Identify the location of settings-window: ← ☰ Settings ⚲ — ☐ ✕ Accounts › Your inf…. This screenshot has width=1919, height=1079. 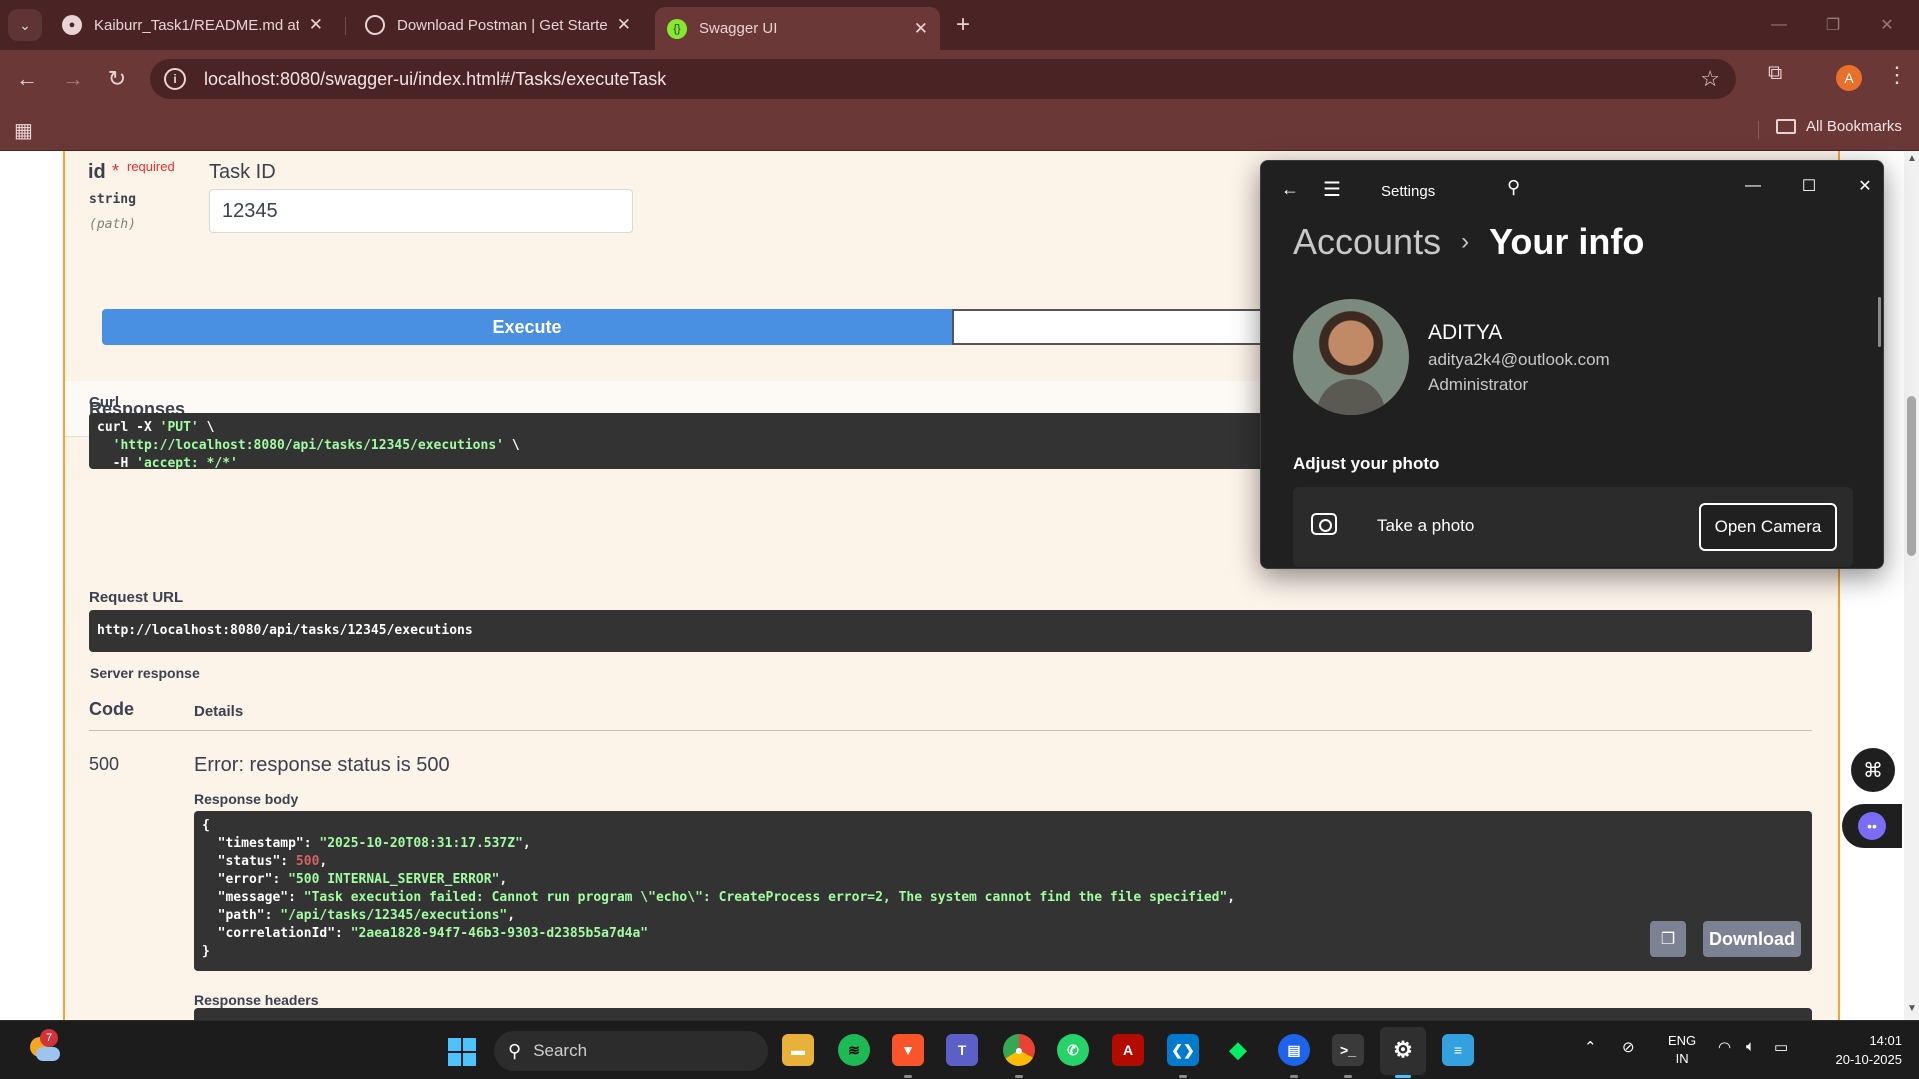
(1572, 364).